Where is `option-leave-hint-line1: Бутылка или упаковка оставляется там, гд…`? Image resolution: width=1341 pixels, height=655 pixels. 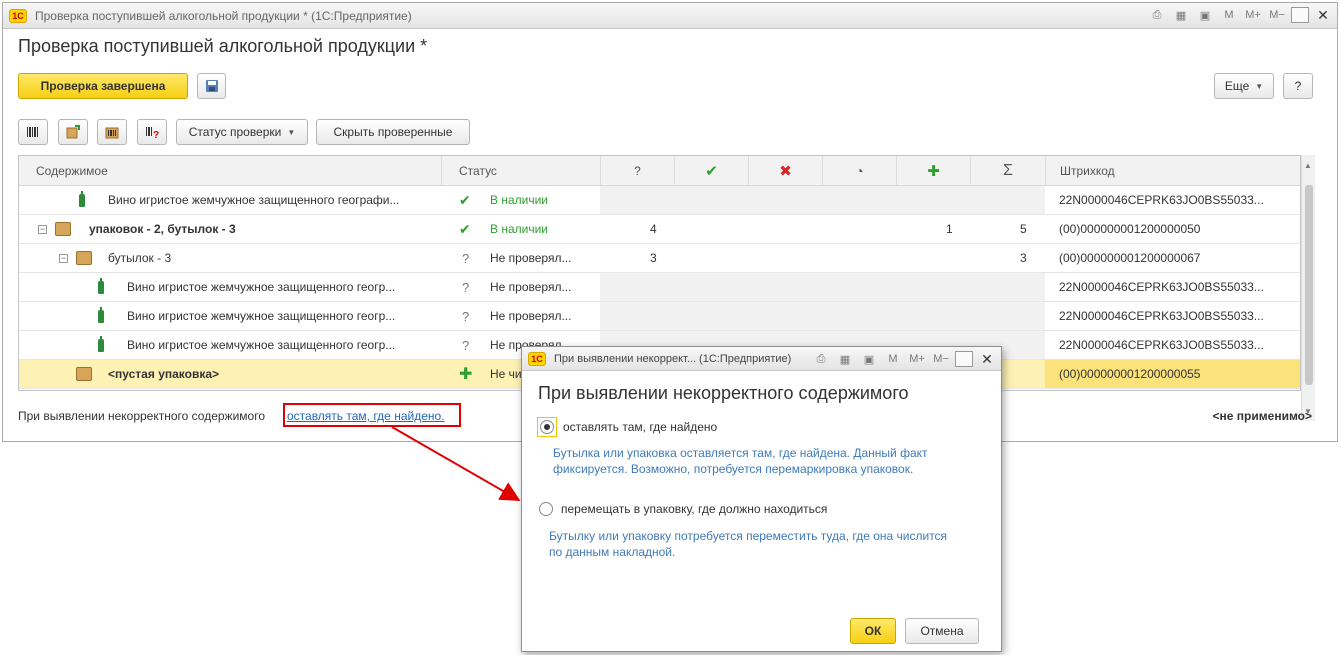 option-leave-hint-line1: Бутылка или упаковка оставляется там, гд… is located at coordinates (740, 453).